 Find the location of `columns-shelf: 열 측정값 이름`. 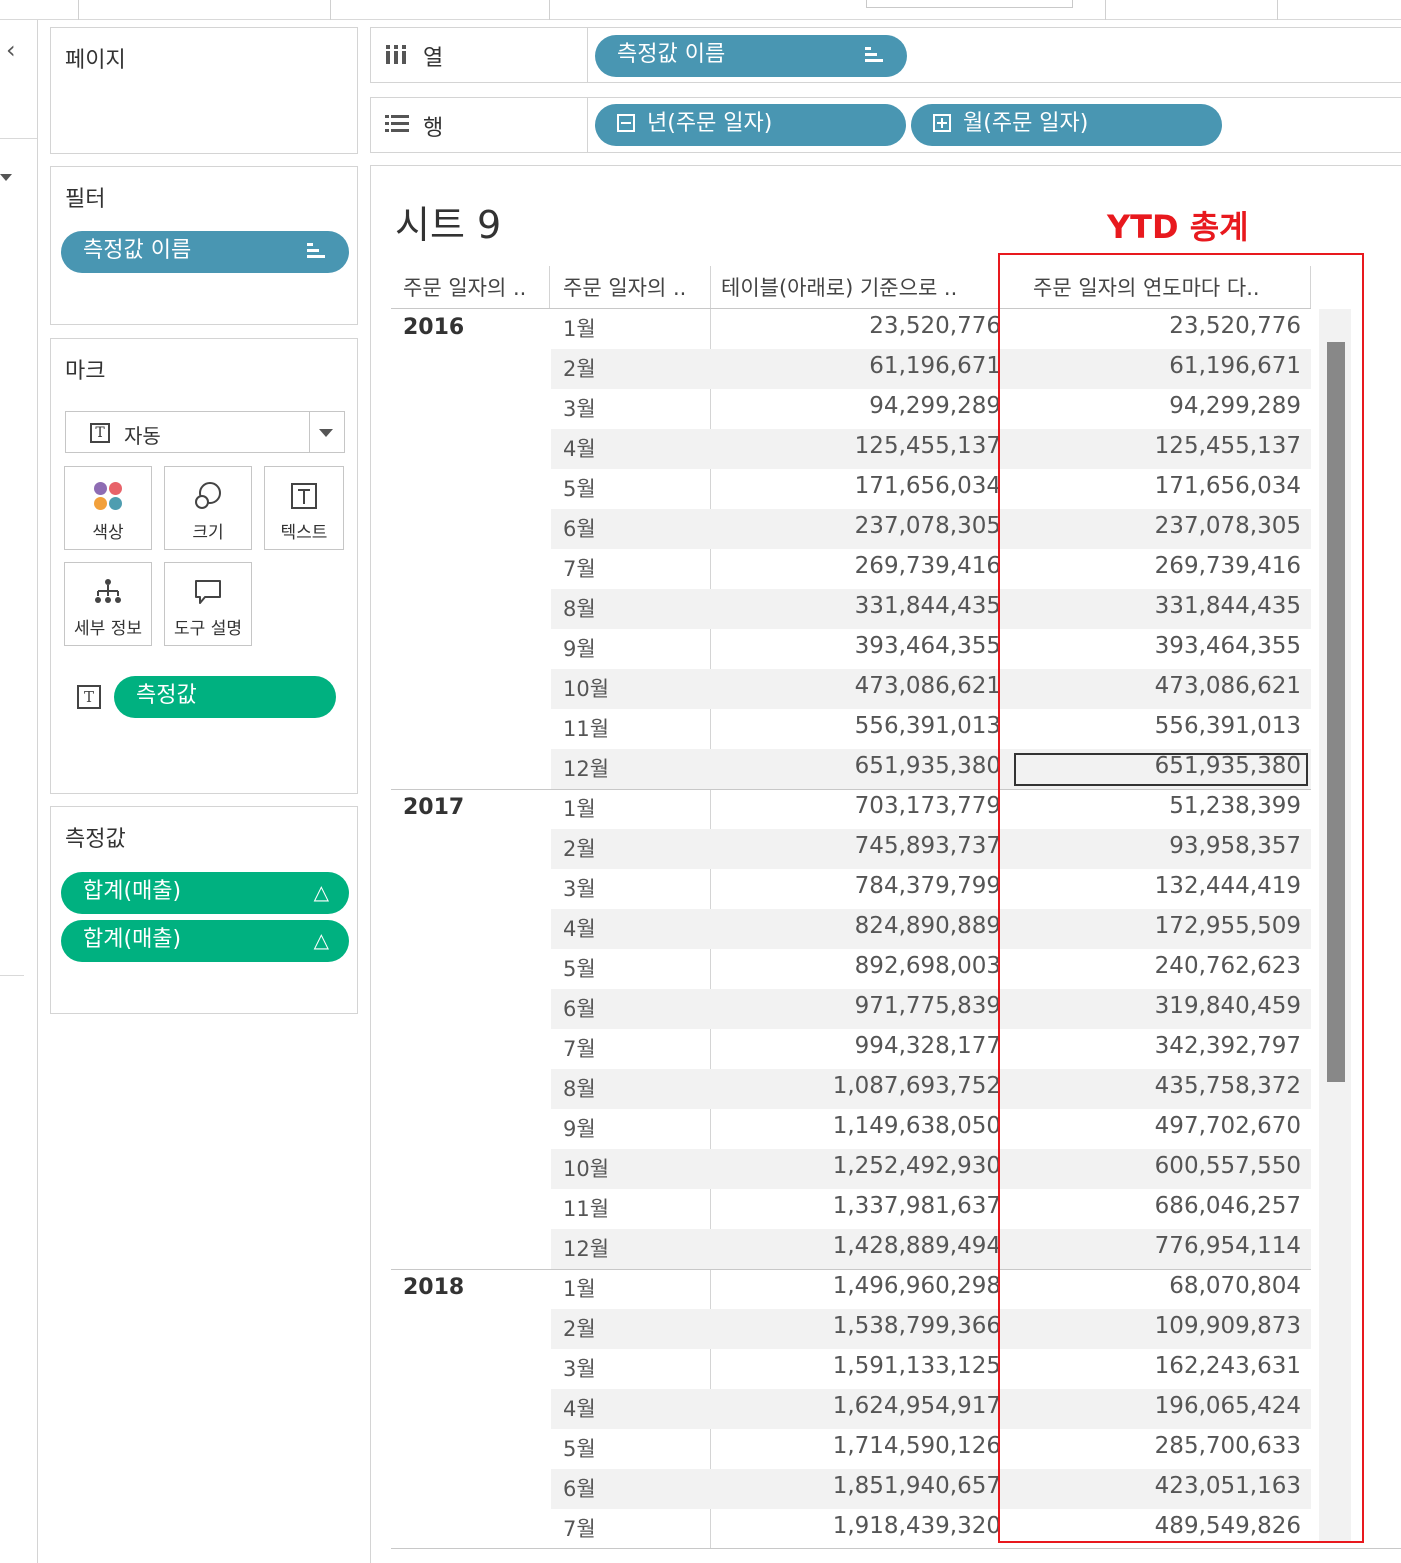

columns-shelf: 열 측정값 이름 is located at coordinates (885, 55).